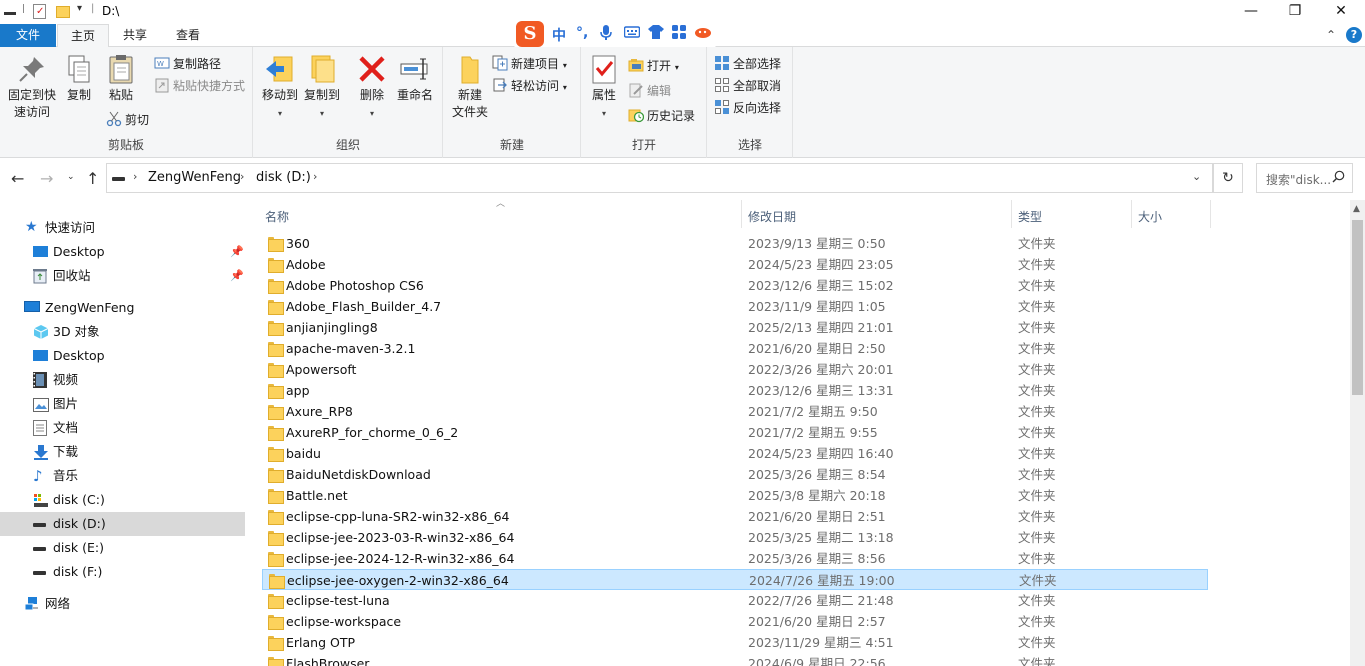 The image size is (1365, 666). I want to click on ribbon-expand-icon: ⌃, so click(1331, 35).